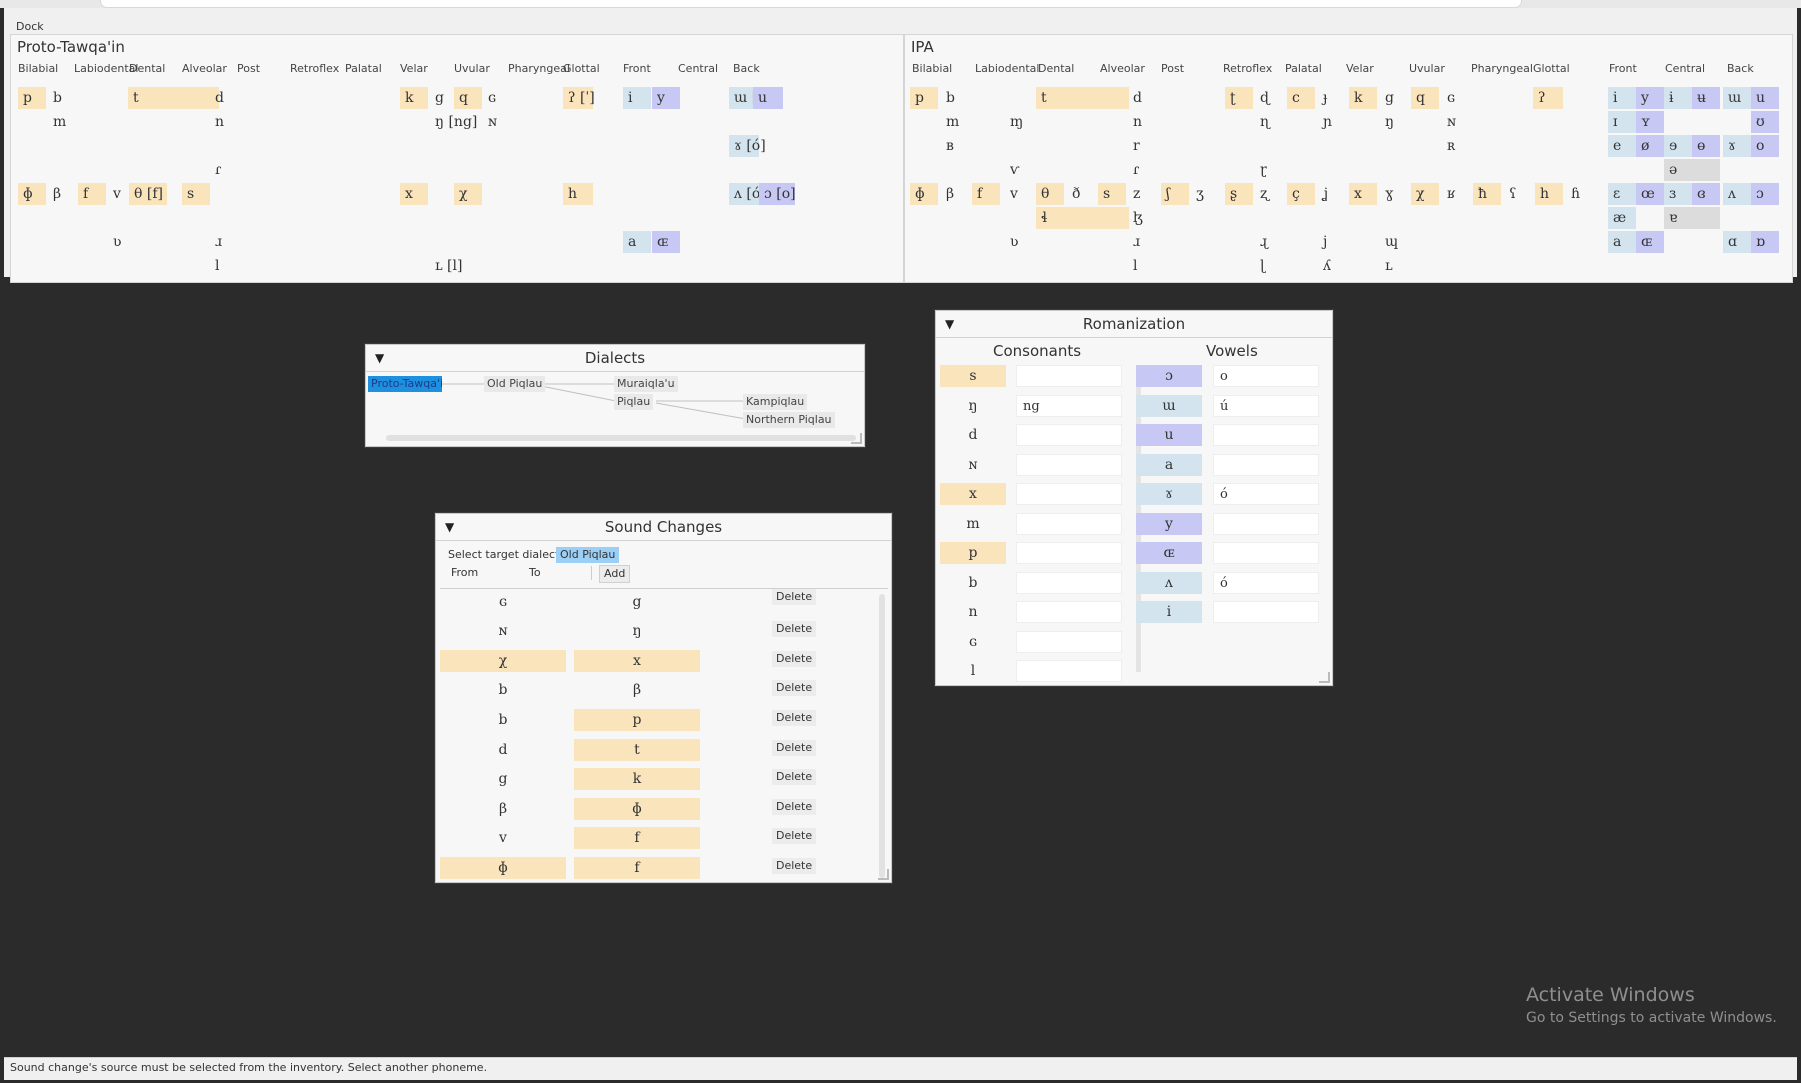  I want to click on from-phoneme: χ, so click(503, 661).